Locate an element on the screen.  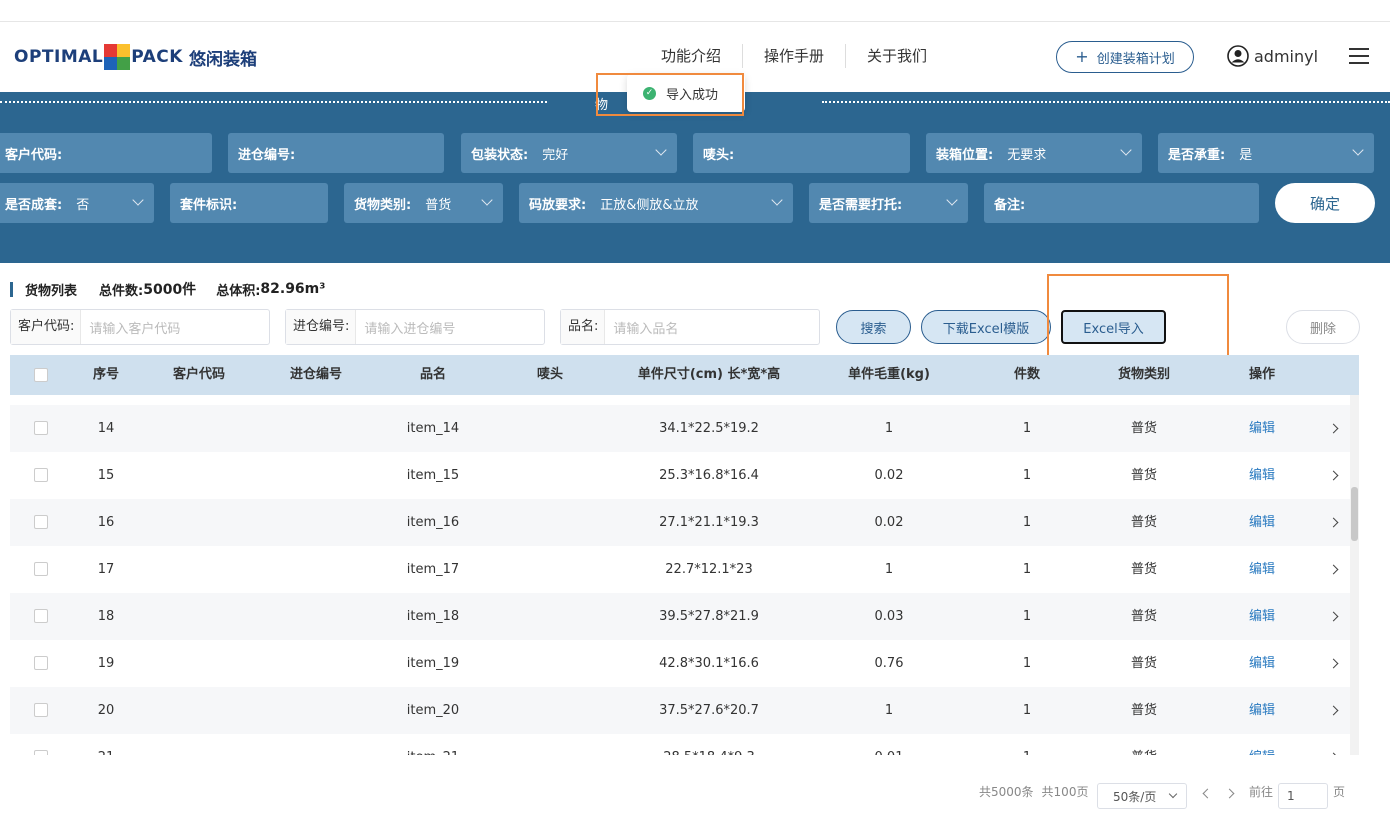
delete-button: 删除 is located at coordinates (1323, 327).